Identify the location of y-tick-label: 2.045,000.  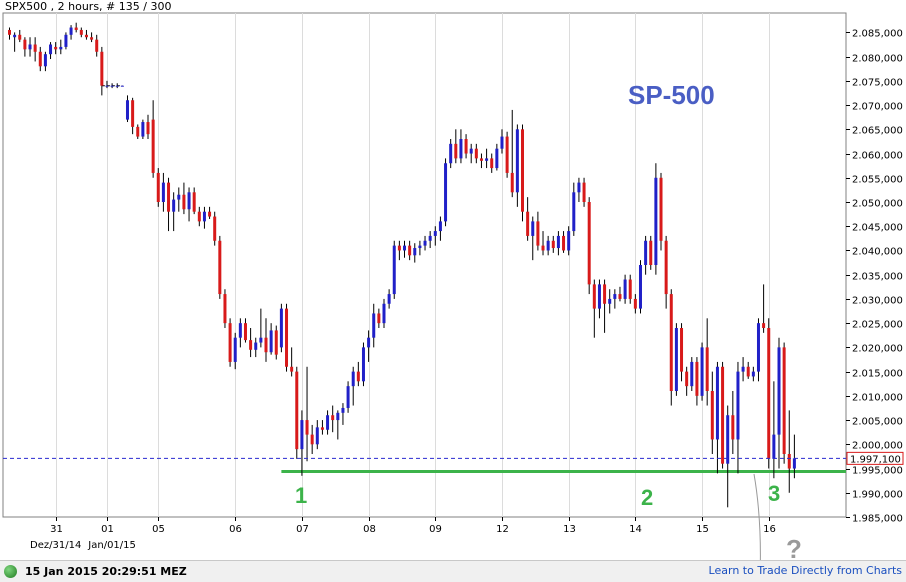
(877, 228).